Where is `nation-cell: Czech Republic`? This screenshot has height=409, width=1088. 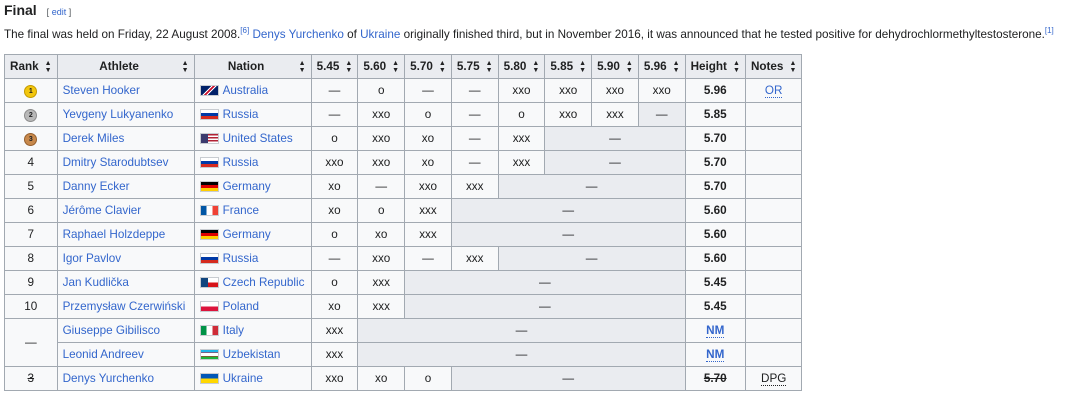 nation-cell: Czech Republic is located at coordinates (252, 282).